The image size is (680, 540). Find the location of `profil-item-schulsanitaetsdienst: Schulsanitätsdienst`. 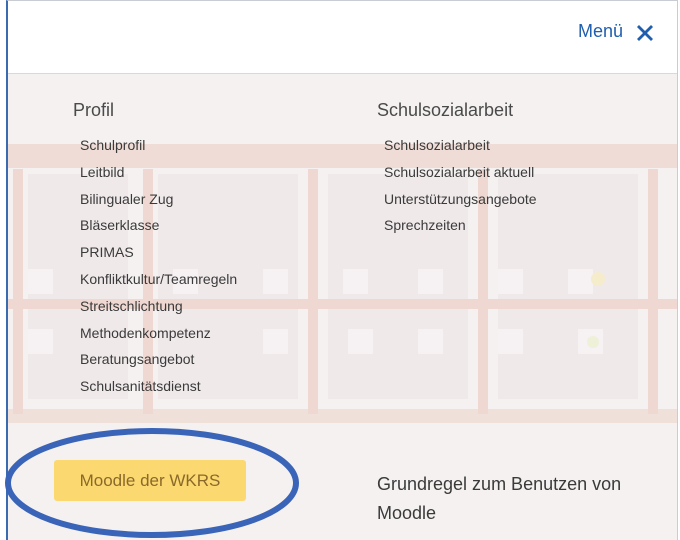

profil-item-schulsanitaetsdienst: Schulsanitätsdienst is located at coordinates (158, 386).